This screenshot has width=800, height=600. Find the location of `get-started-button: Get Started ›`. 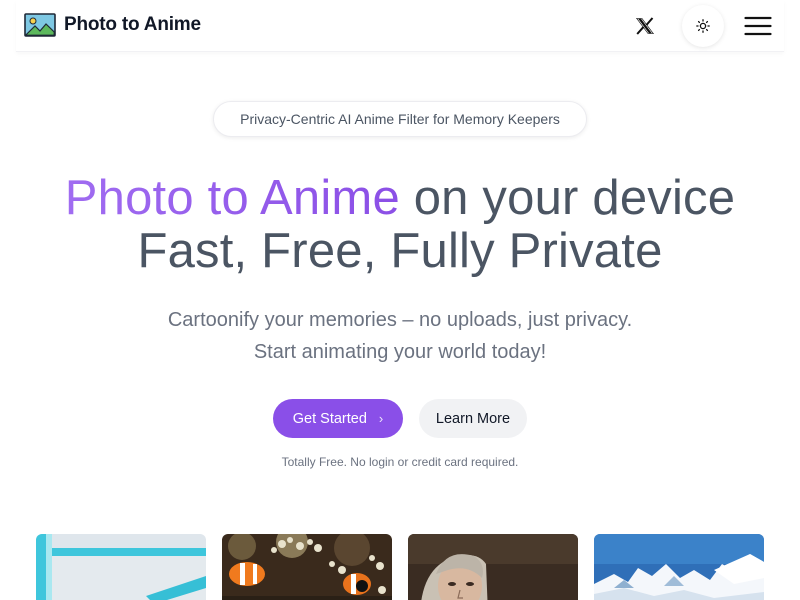

get-started-button: Get Started › is located at coordinates (338, 418).